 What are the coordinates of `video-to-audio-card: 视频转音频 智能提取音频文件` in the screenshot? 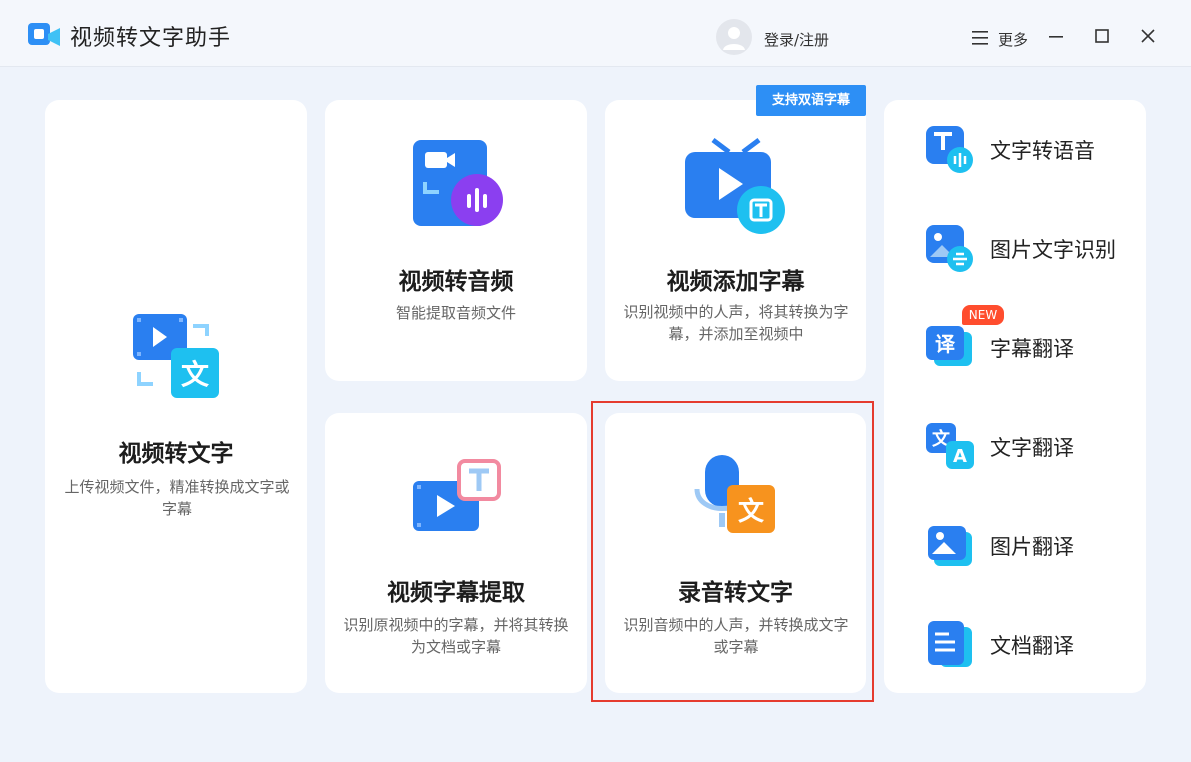 It's located at (456, 240).